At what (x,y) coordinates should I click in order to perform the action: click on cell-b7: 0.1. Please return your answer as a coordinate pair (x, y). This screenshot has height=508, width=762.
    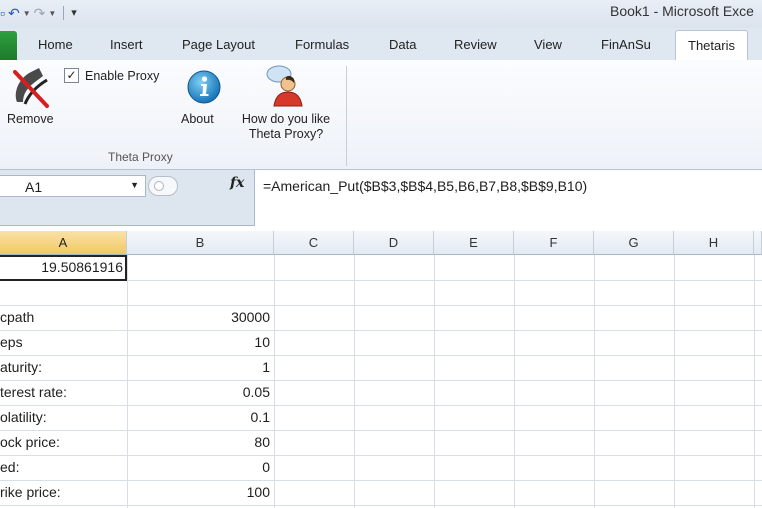
    Looking at the image, I should click on (198, 417).